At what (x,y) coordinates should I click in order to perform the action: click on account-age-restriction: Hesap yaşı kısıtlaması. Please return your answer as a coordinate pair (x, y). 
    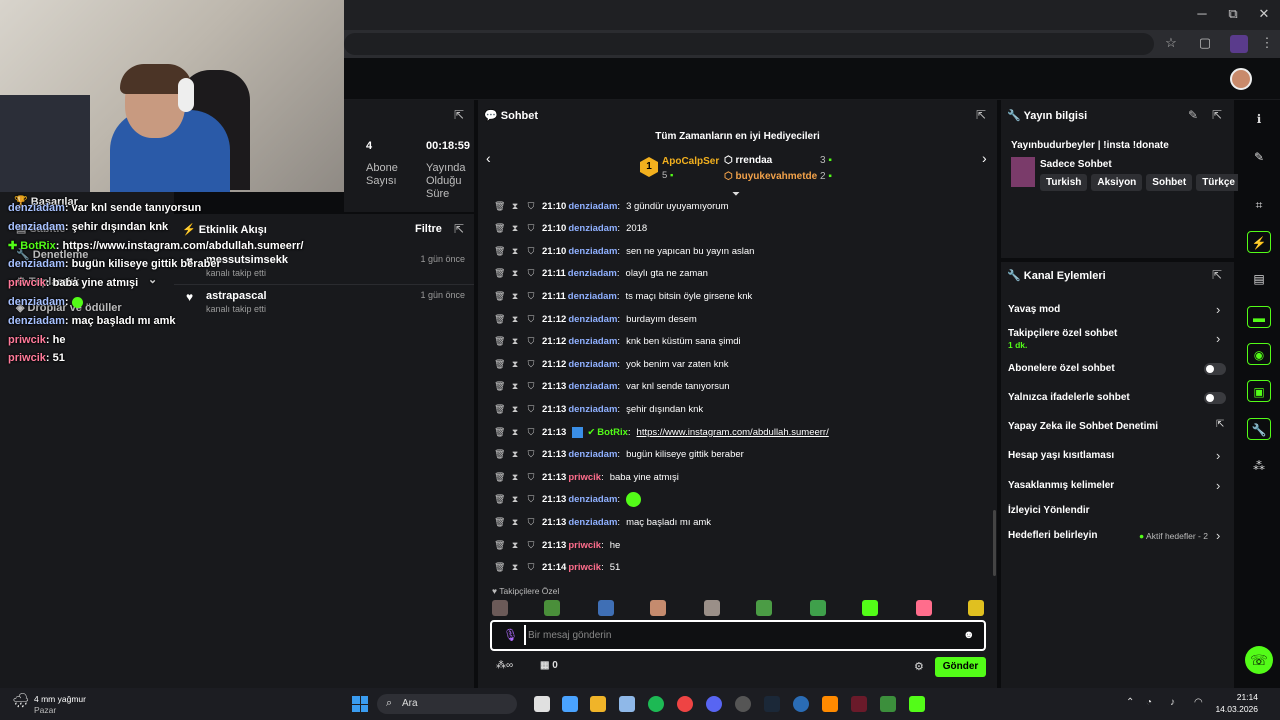
    Looking at the image, I should click on (1061, 455).